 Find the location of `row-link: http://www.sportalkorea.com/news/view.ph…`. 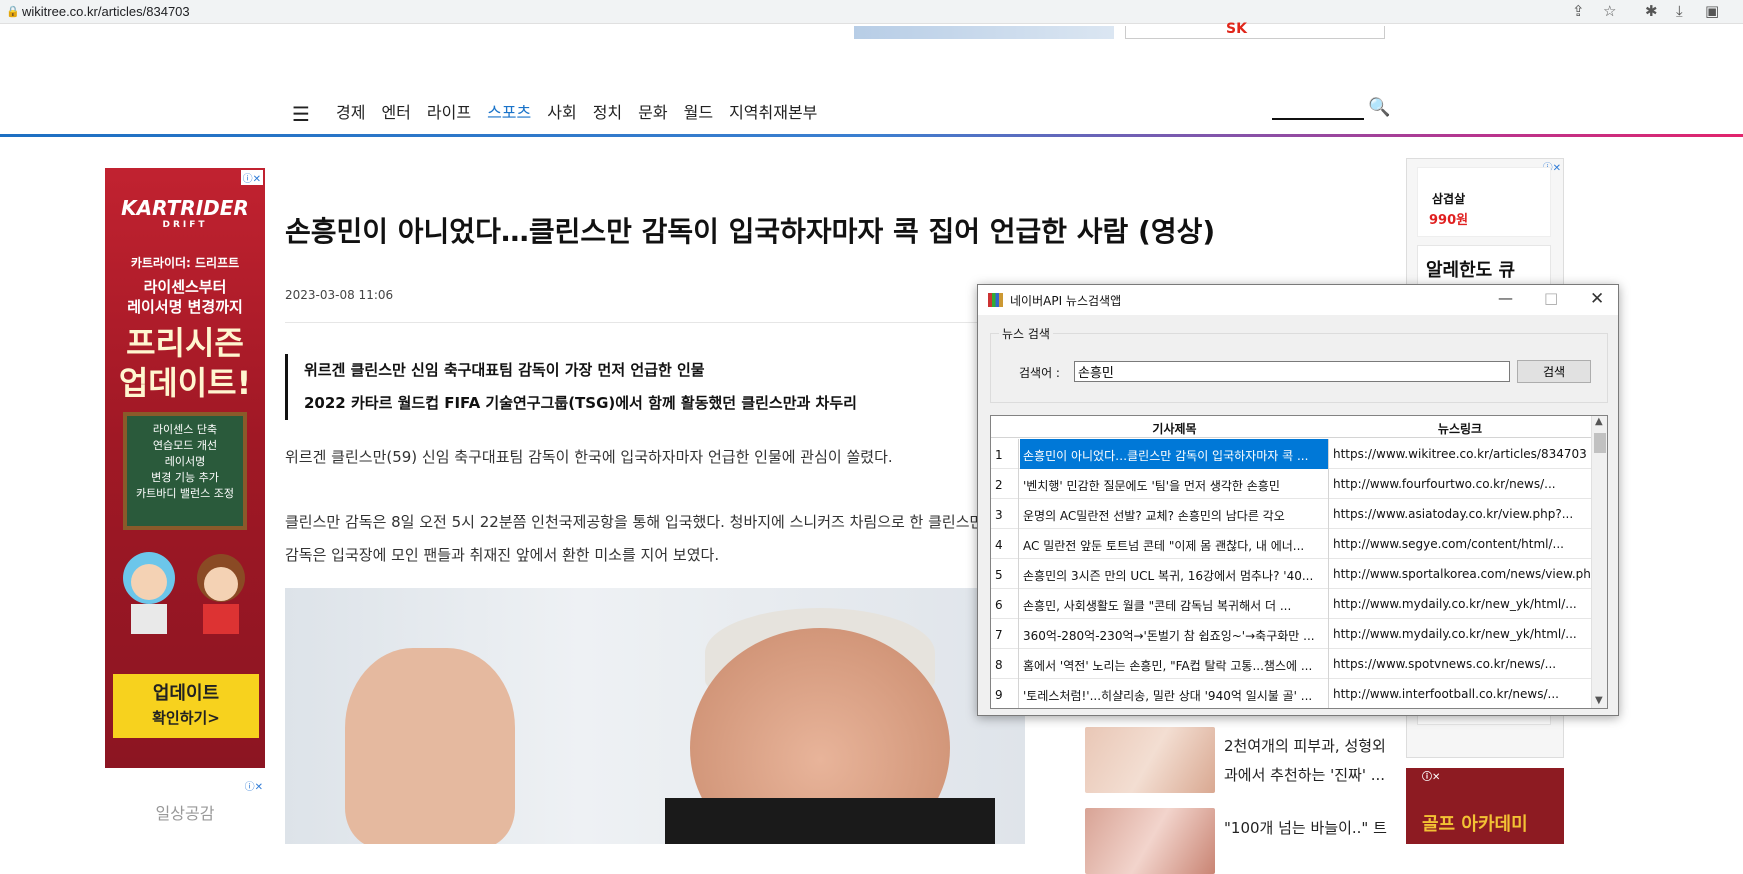

row-link: http://www.sportalkorea.com/news/view.ph… is located at coordinates (1460, 574).